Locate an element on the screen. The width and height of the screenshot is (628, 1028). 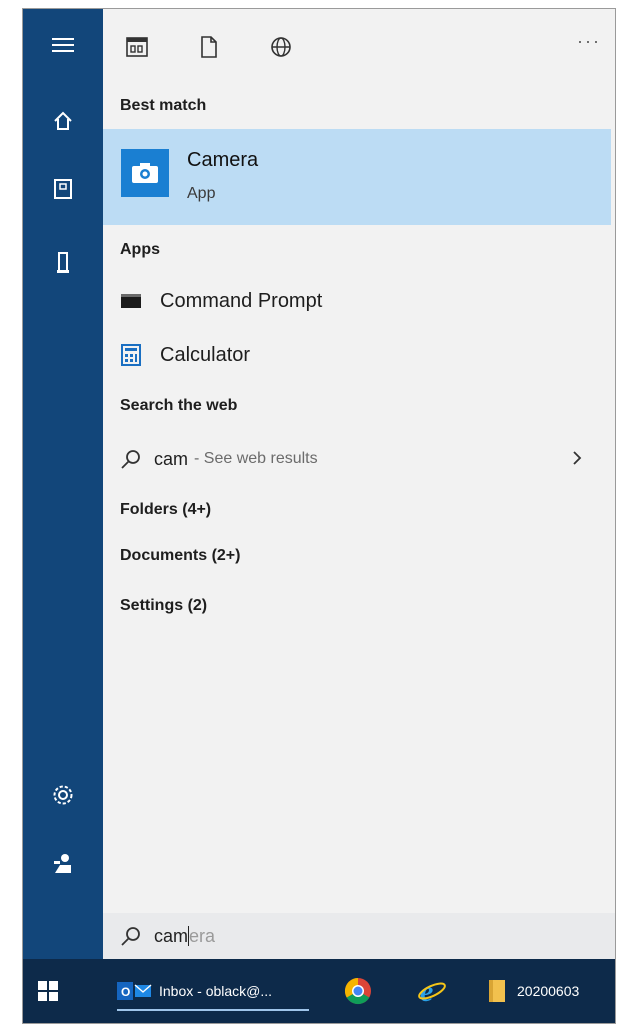
globe-icon is located at coordinates (281, 47).